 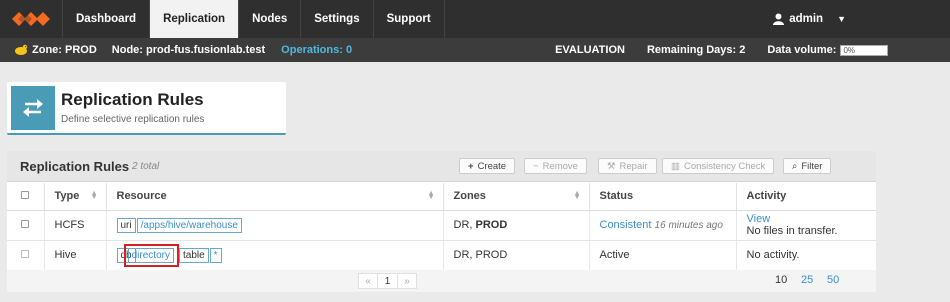 What do you see at coordinates (441, 281) in the screenshot?
I see `pagination-bar: « 1 » 10 25 50` at bounding box center [441, 281].